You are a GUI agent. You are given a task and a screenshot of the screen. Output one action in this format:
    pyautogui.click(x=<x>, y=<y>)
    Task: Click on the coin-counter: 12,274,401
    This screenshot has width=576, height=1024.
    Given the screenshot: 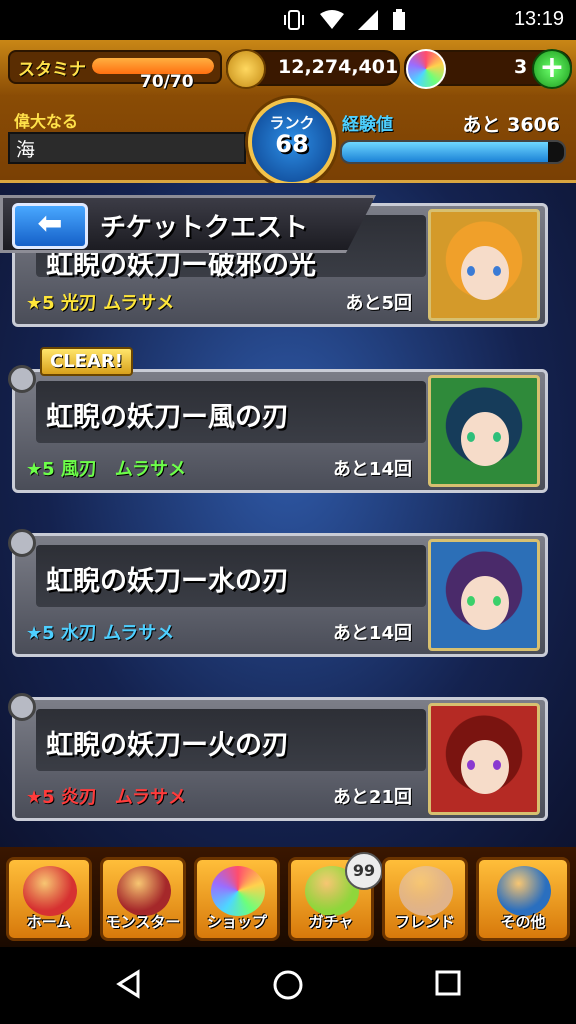 What is the action you would take?
    pyautogui.click(x=313, y=69)
    